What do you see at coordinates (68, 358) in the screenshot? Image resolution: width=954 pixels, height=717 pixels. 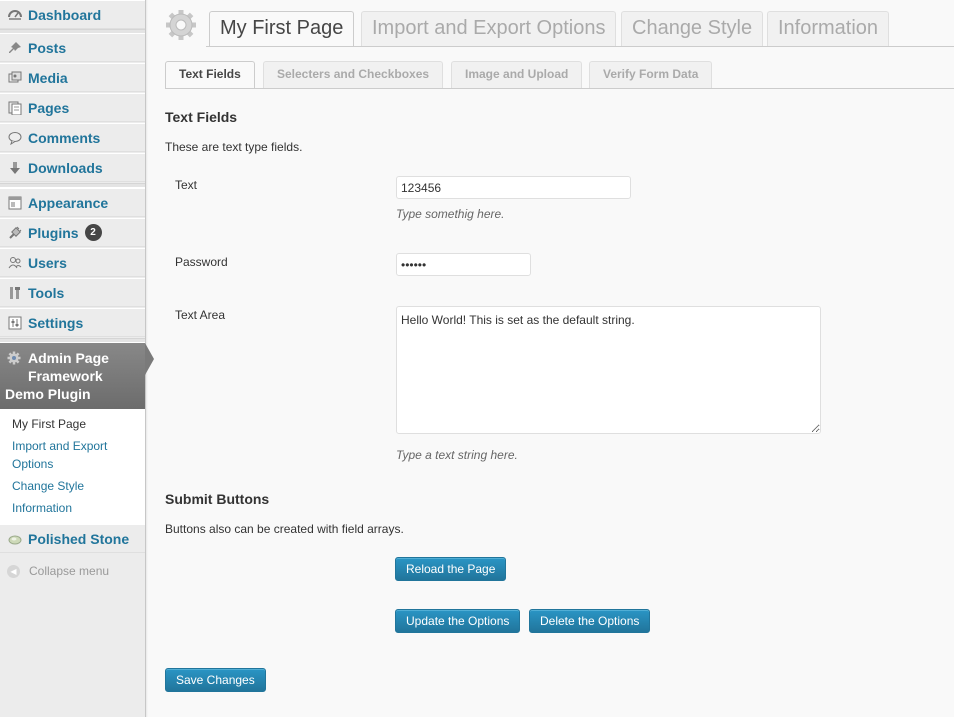 I see `menu-title-line: Admin Page` at bounding box center [68, 358].